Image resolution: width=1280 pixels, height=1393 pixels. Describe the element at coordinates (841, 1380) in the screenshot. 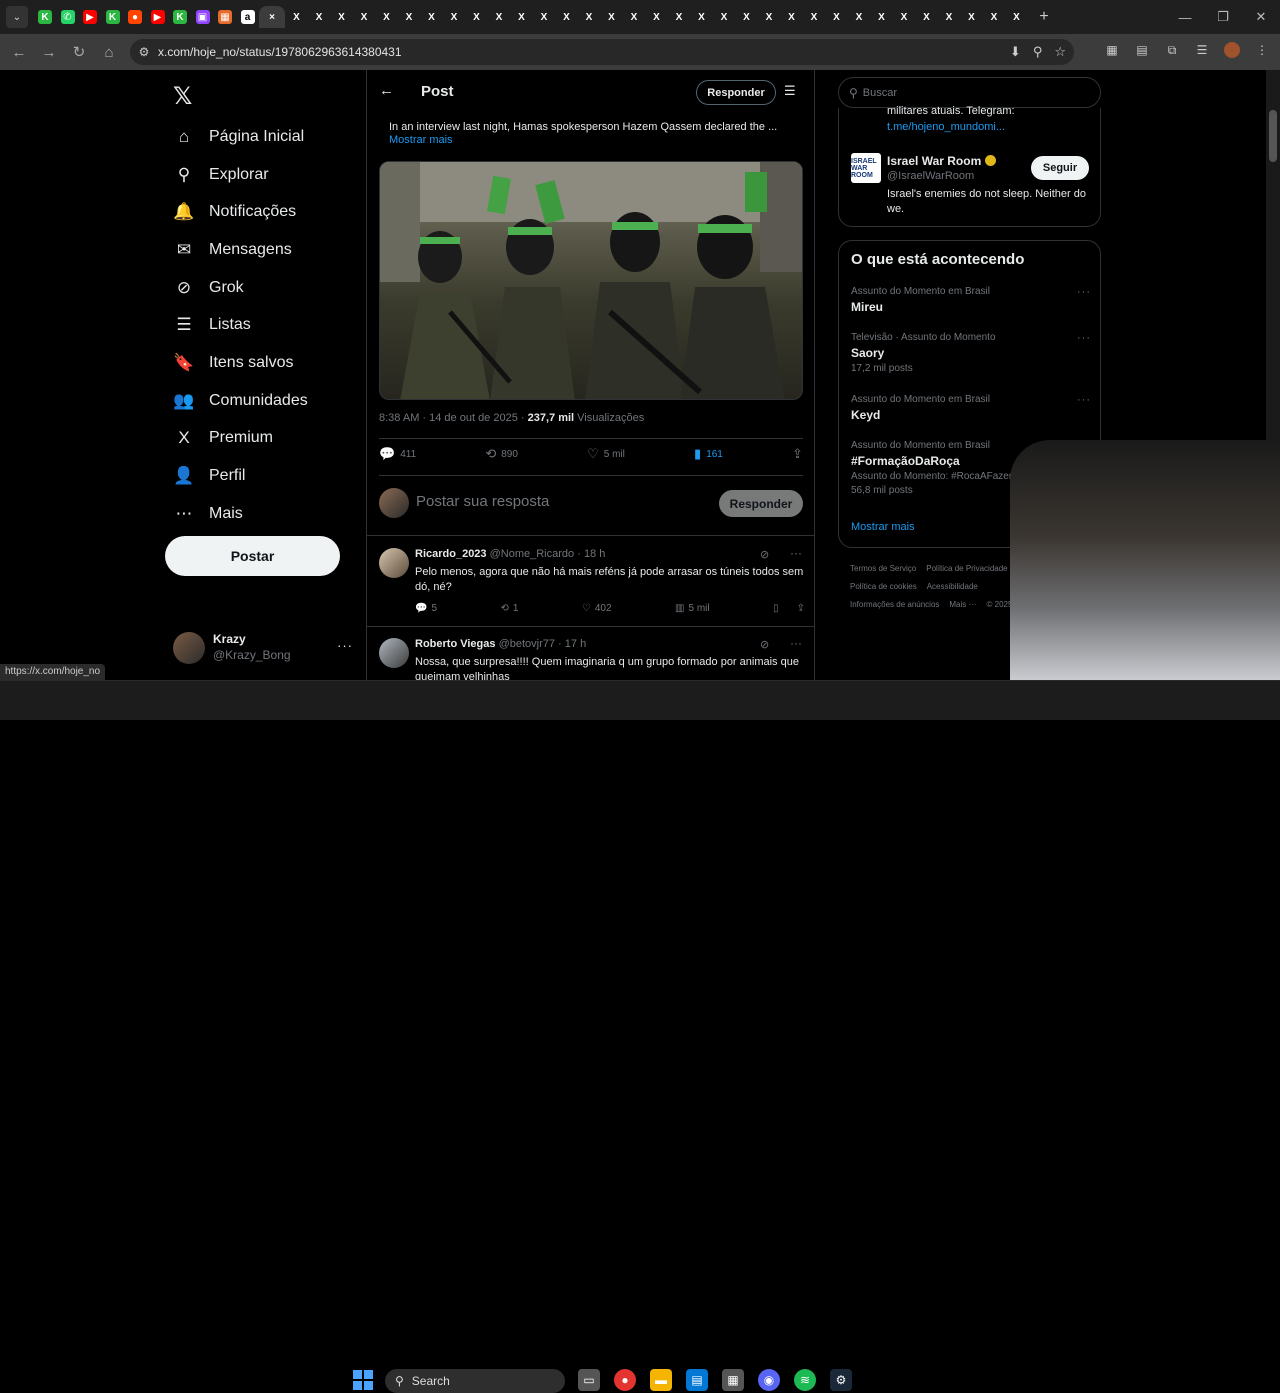

I see `steam-icon: ⚙` at that location.